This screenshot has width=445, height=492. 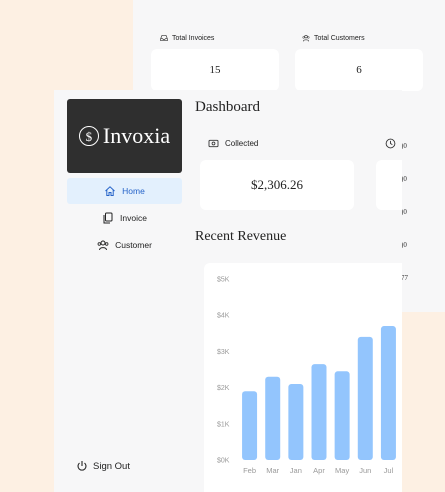 What do you see at coordinates (404, 278) in the screenshot?
I see `partial-value: 77` at bounding box center [404, 278].